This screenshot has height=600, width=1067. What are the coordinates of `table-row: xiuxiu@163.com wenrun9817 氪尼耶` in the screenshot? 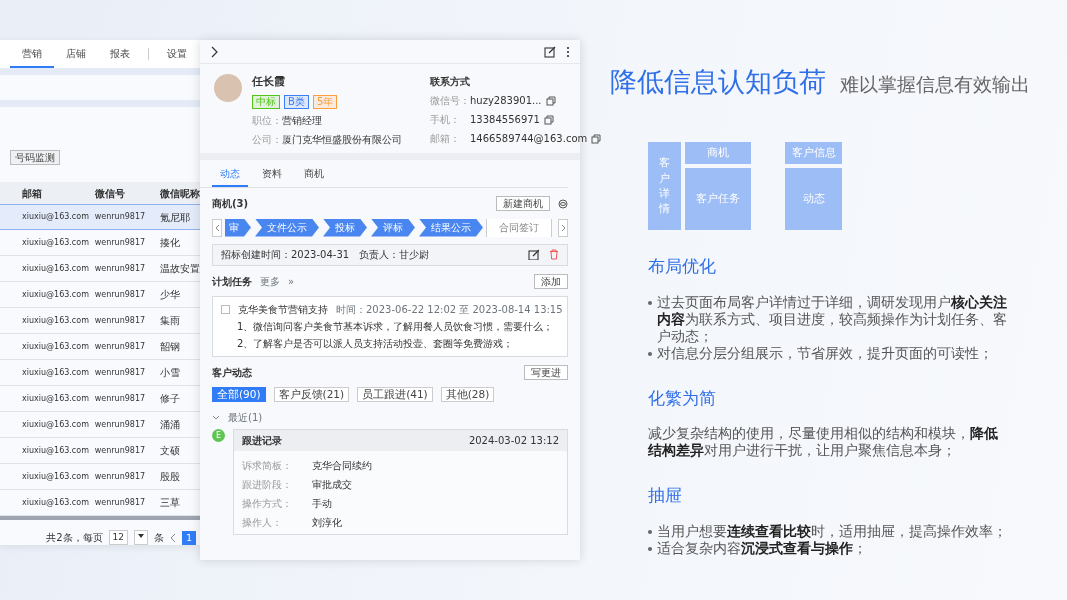 It's located at (100, 217).